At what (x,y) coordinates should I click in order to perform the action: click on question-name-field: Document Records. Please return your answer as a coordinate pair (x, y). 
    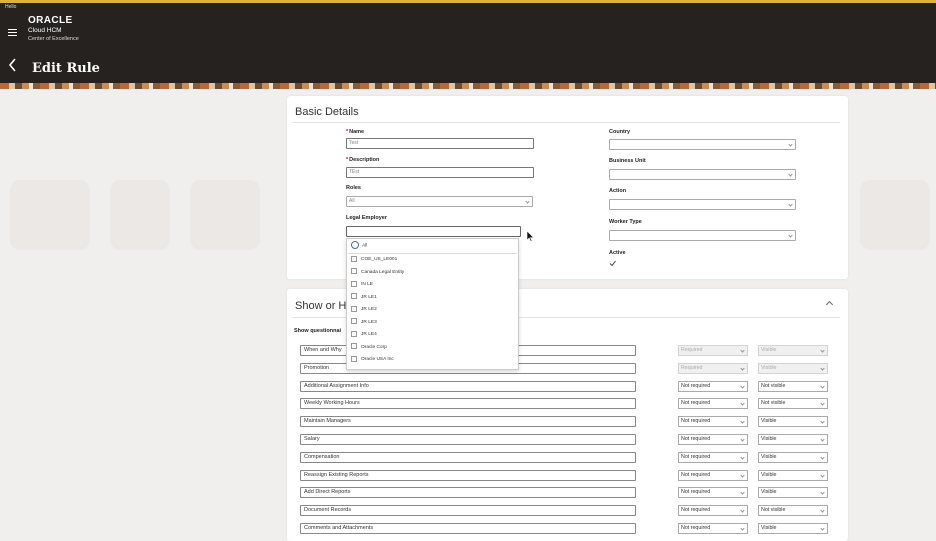
    Looking at the image, I should click on (468, 511).